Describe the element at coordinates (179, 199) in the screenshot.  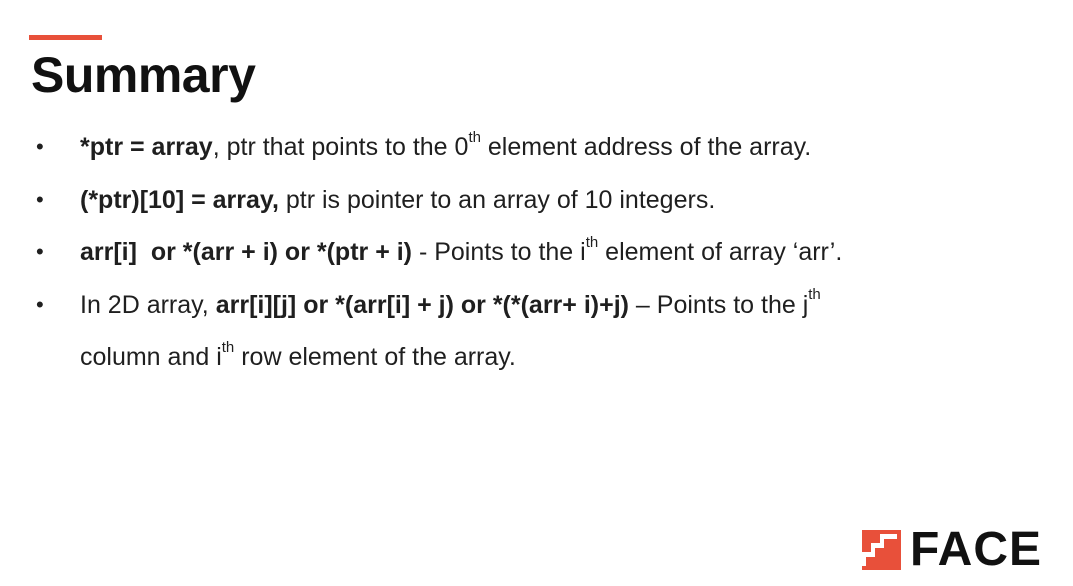
I see `bullet-code: (*ptr)[10] = array,` at that location.